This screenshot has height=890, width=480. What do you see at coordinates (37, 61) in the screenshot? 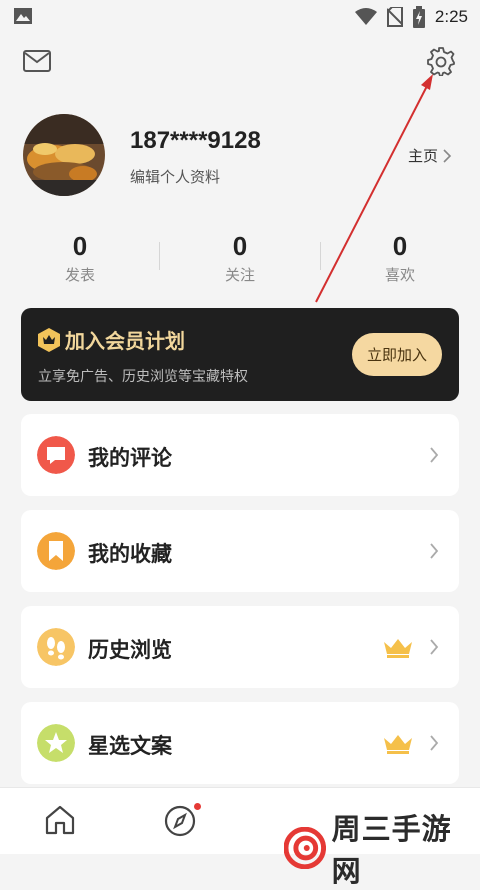
I see `mail-icon` at bounding box center [37, 61].